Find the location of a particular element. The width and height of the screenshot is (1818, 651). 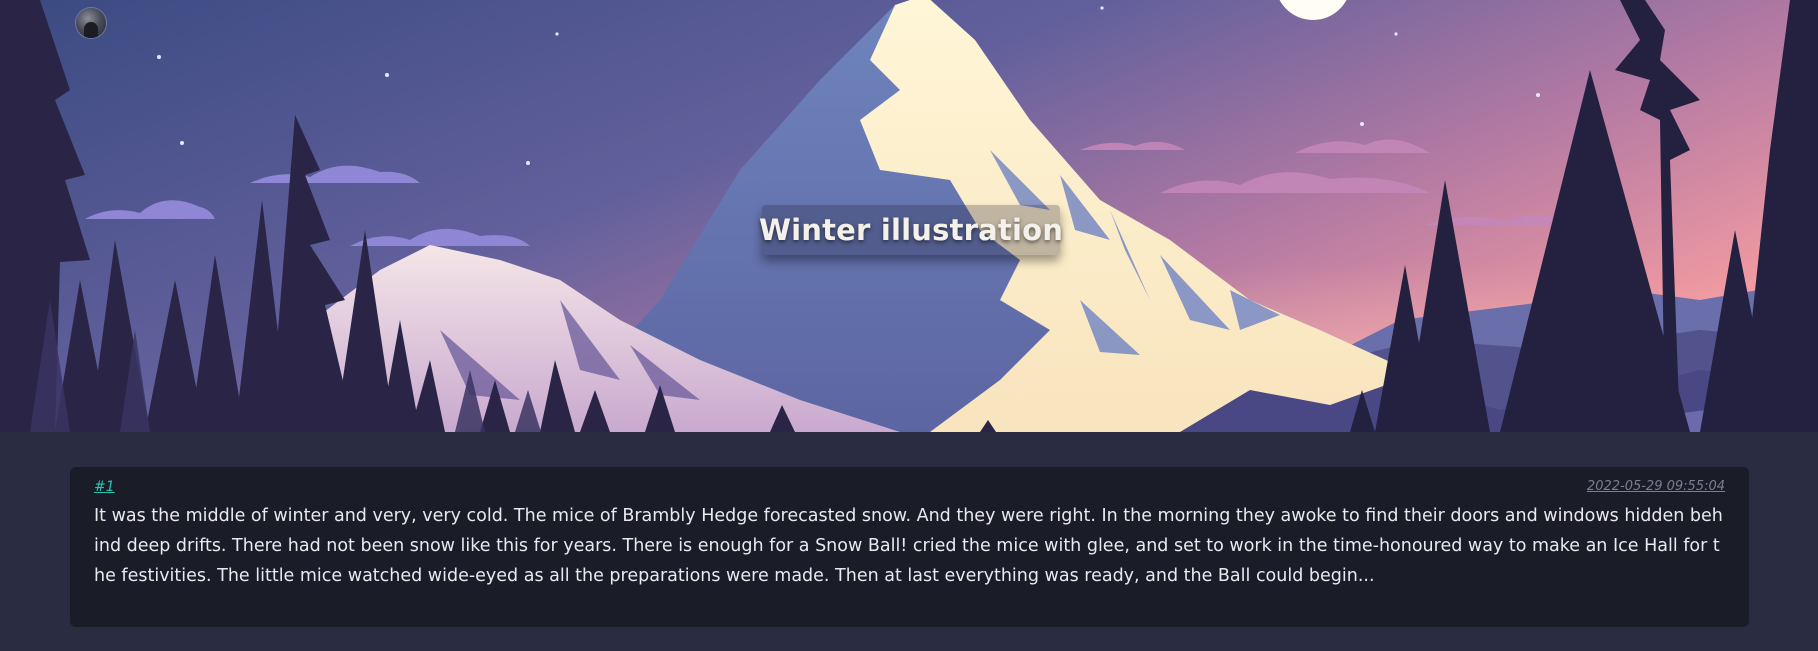

post-timestamp: 2022-05-29 09:55:04 is located at coordinates (1655, 486).